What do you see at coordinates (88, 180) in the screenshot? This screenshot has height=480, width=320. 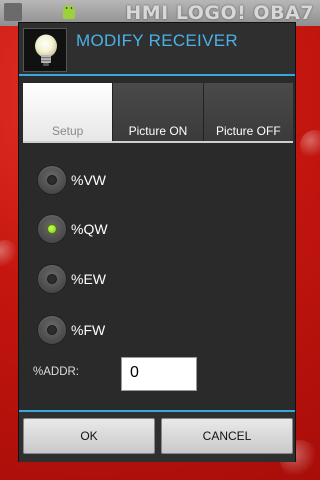 I see `radio-label: %VW` at bounding box center [88, 180].